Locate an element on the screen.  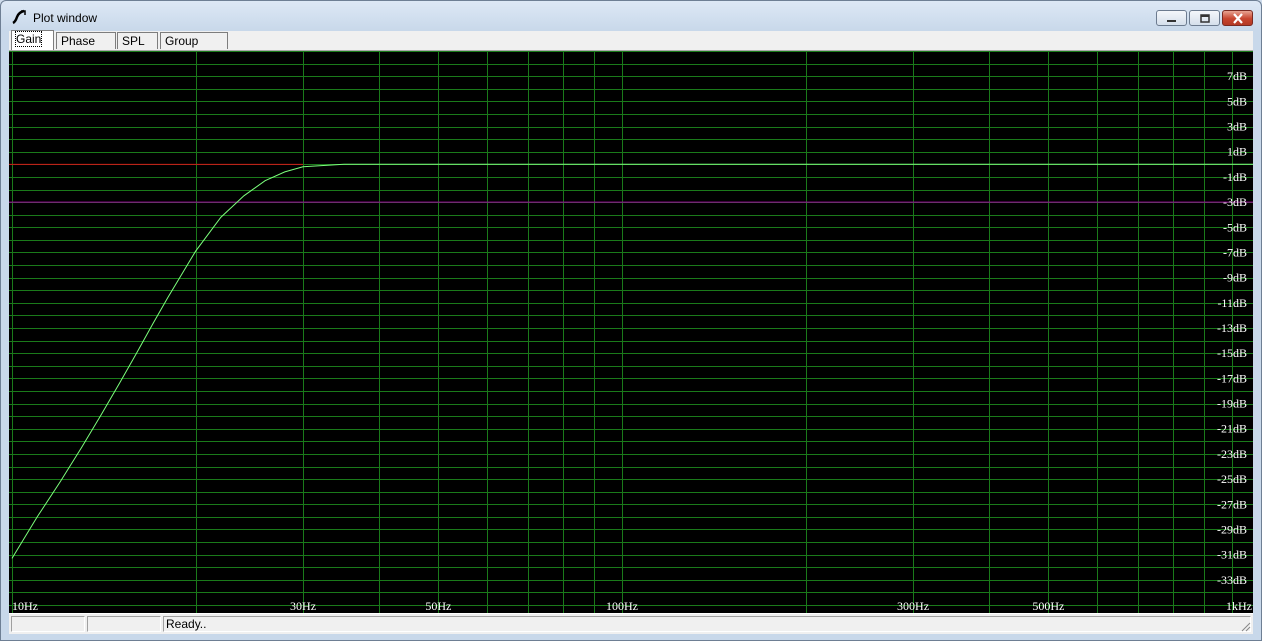
y-tick-label: -21dB is located at coordinates (1232, 429).